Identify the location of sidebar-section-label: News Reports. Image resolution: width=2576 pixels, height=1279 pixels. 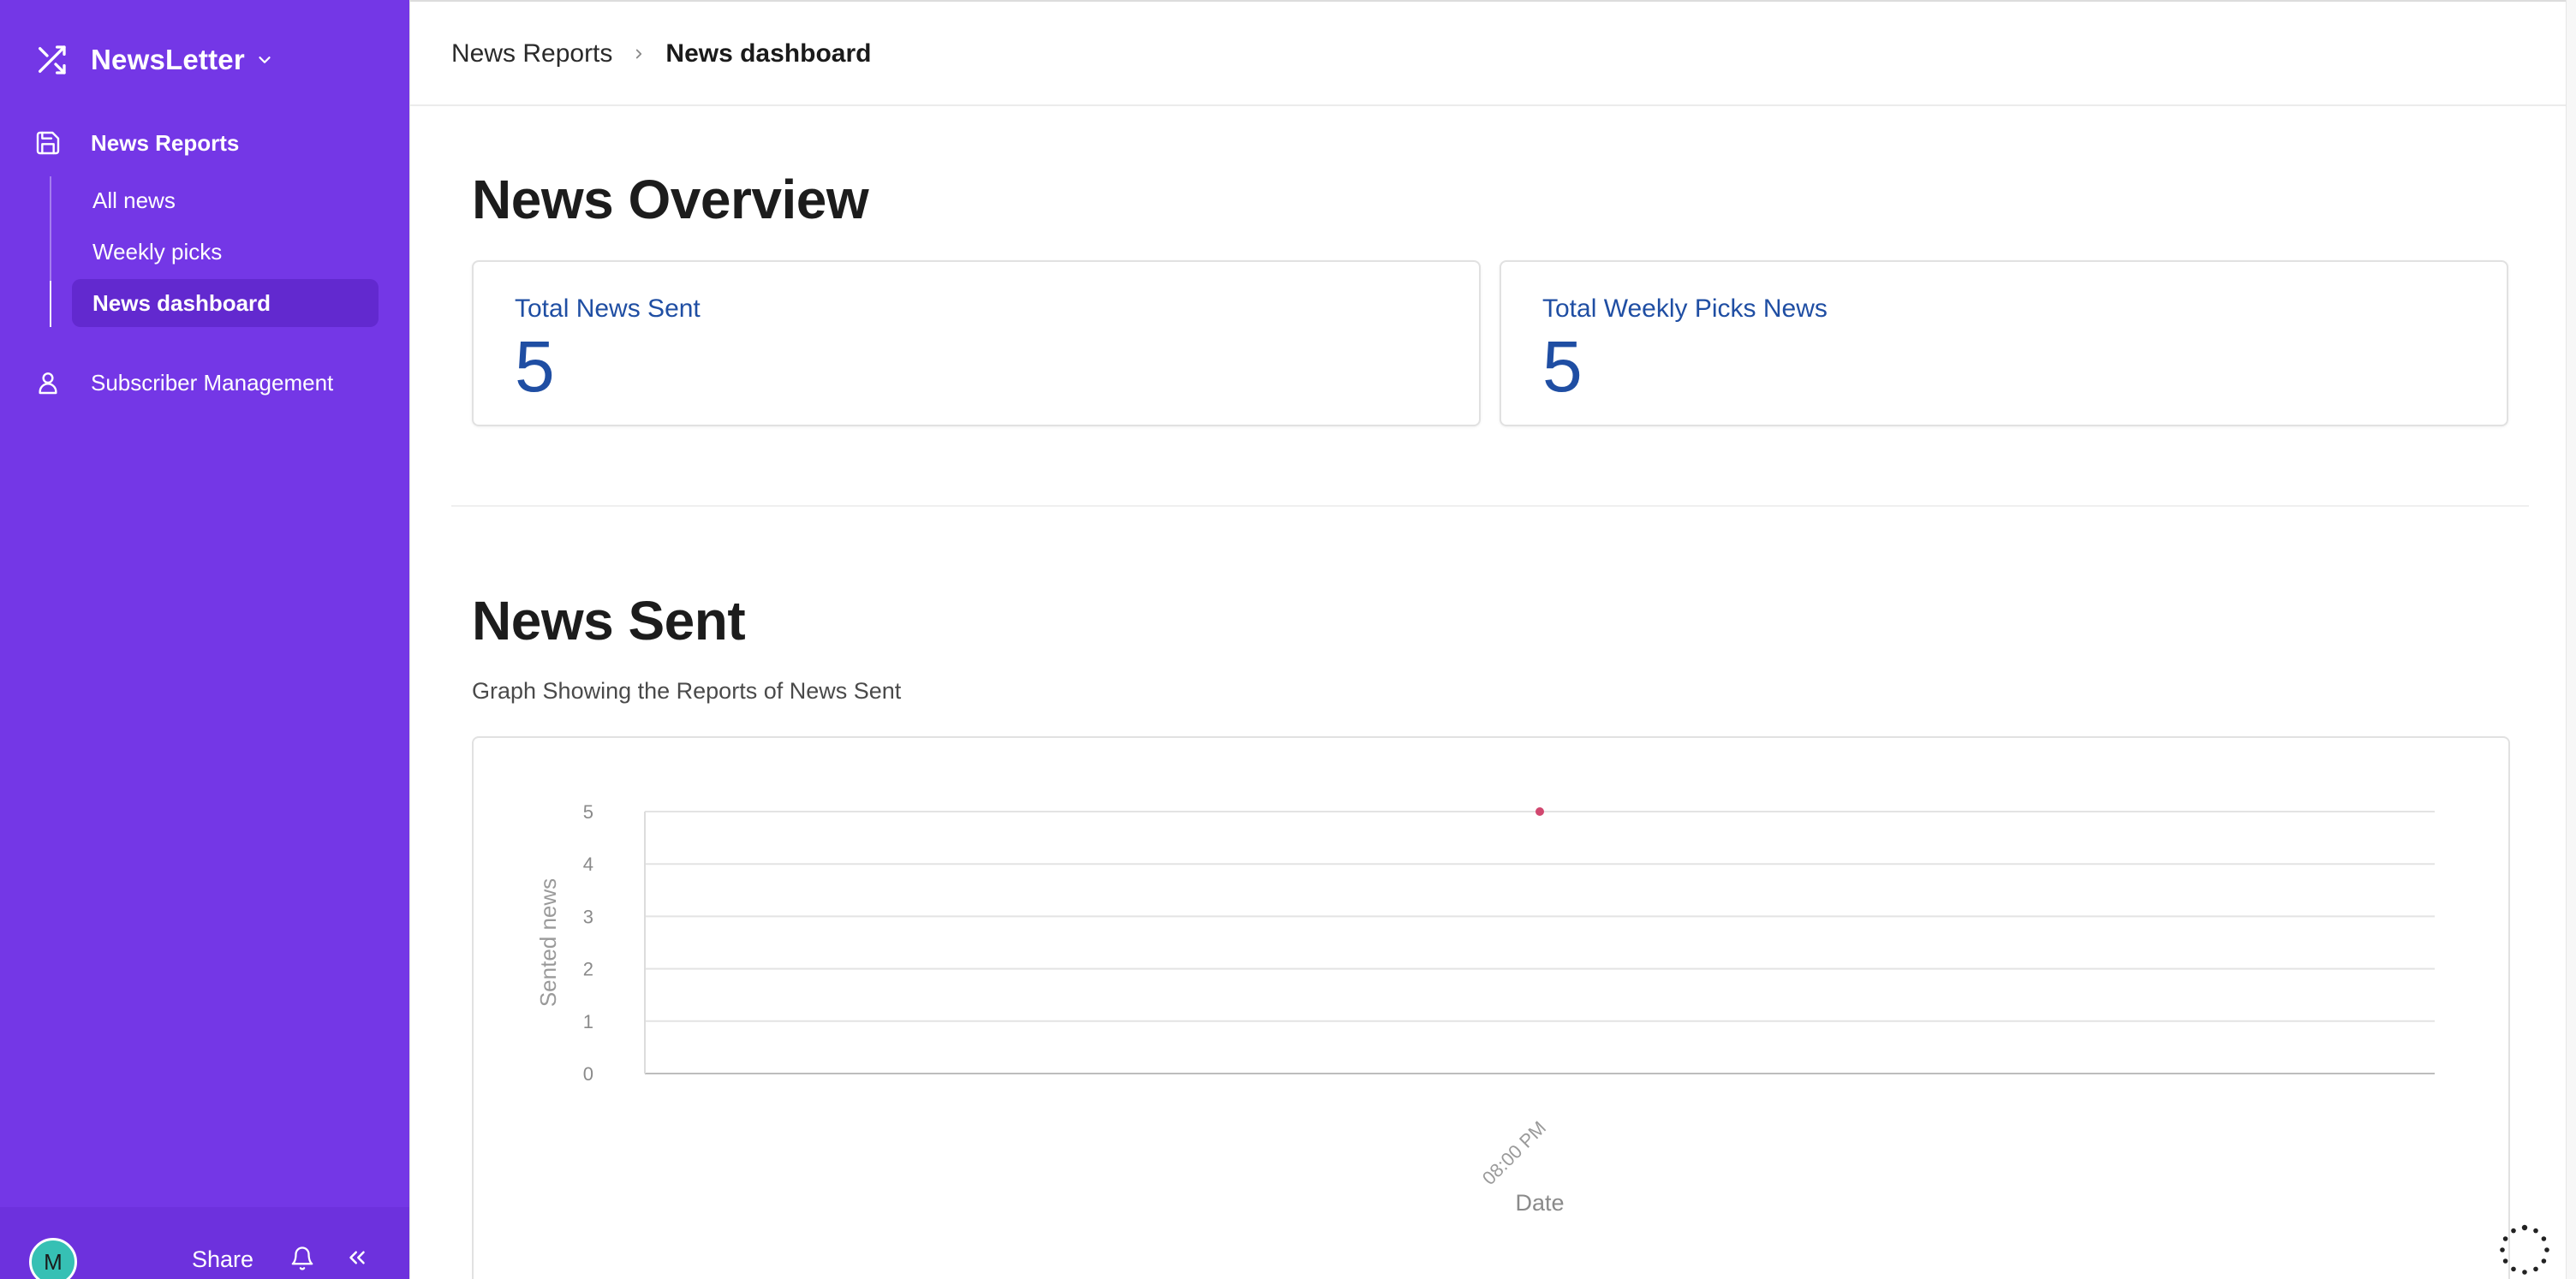
(165, 142).